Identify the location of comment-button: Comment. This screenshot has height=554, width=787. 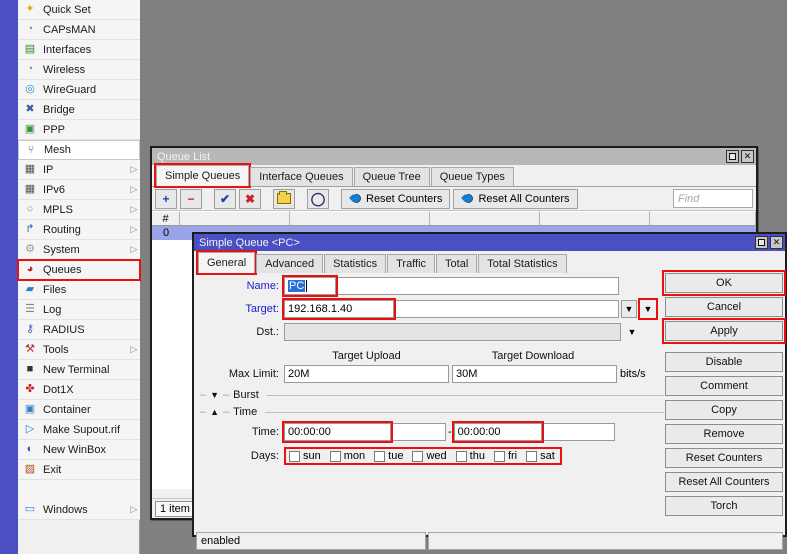
(724, 386).